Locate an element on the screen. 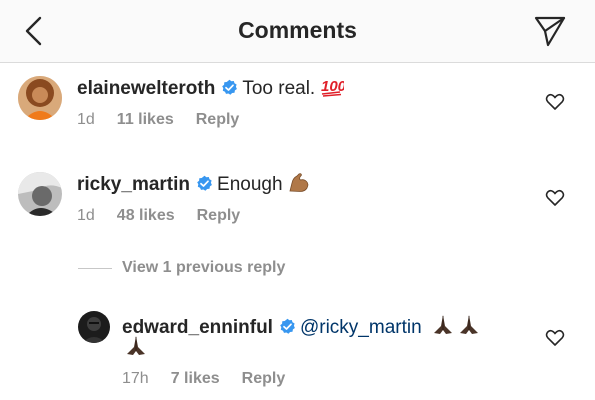 The width and height of the screenshot is (595, 400). hundred-points-icon: 100 is located at coordinates (332, 87).